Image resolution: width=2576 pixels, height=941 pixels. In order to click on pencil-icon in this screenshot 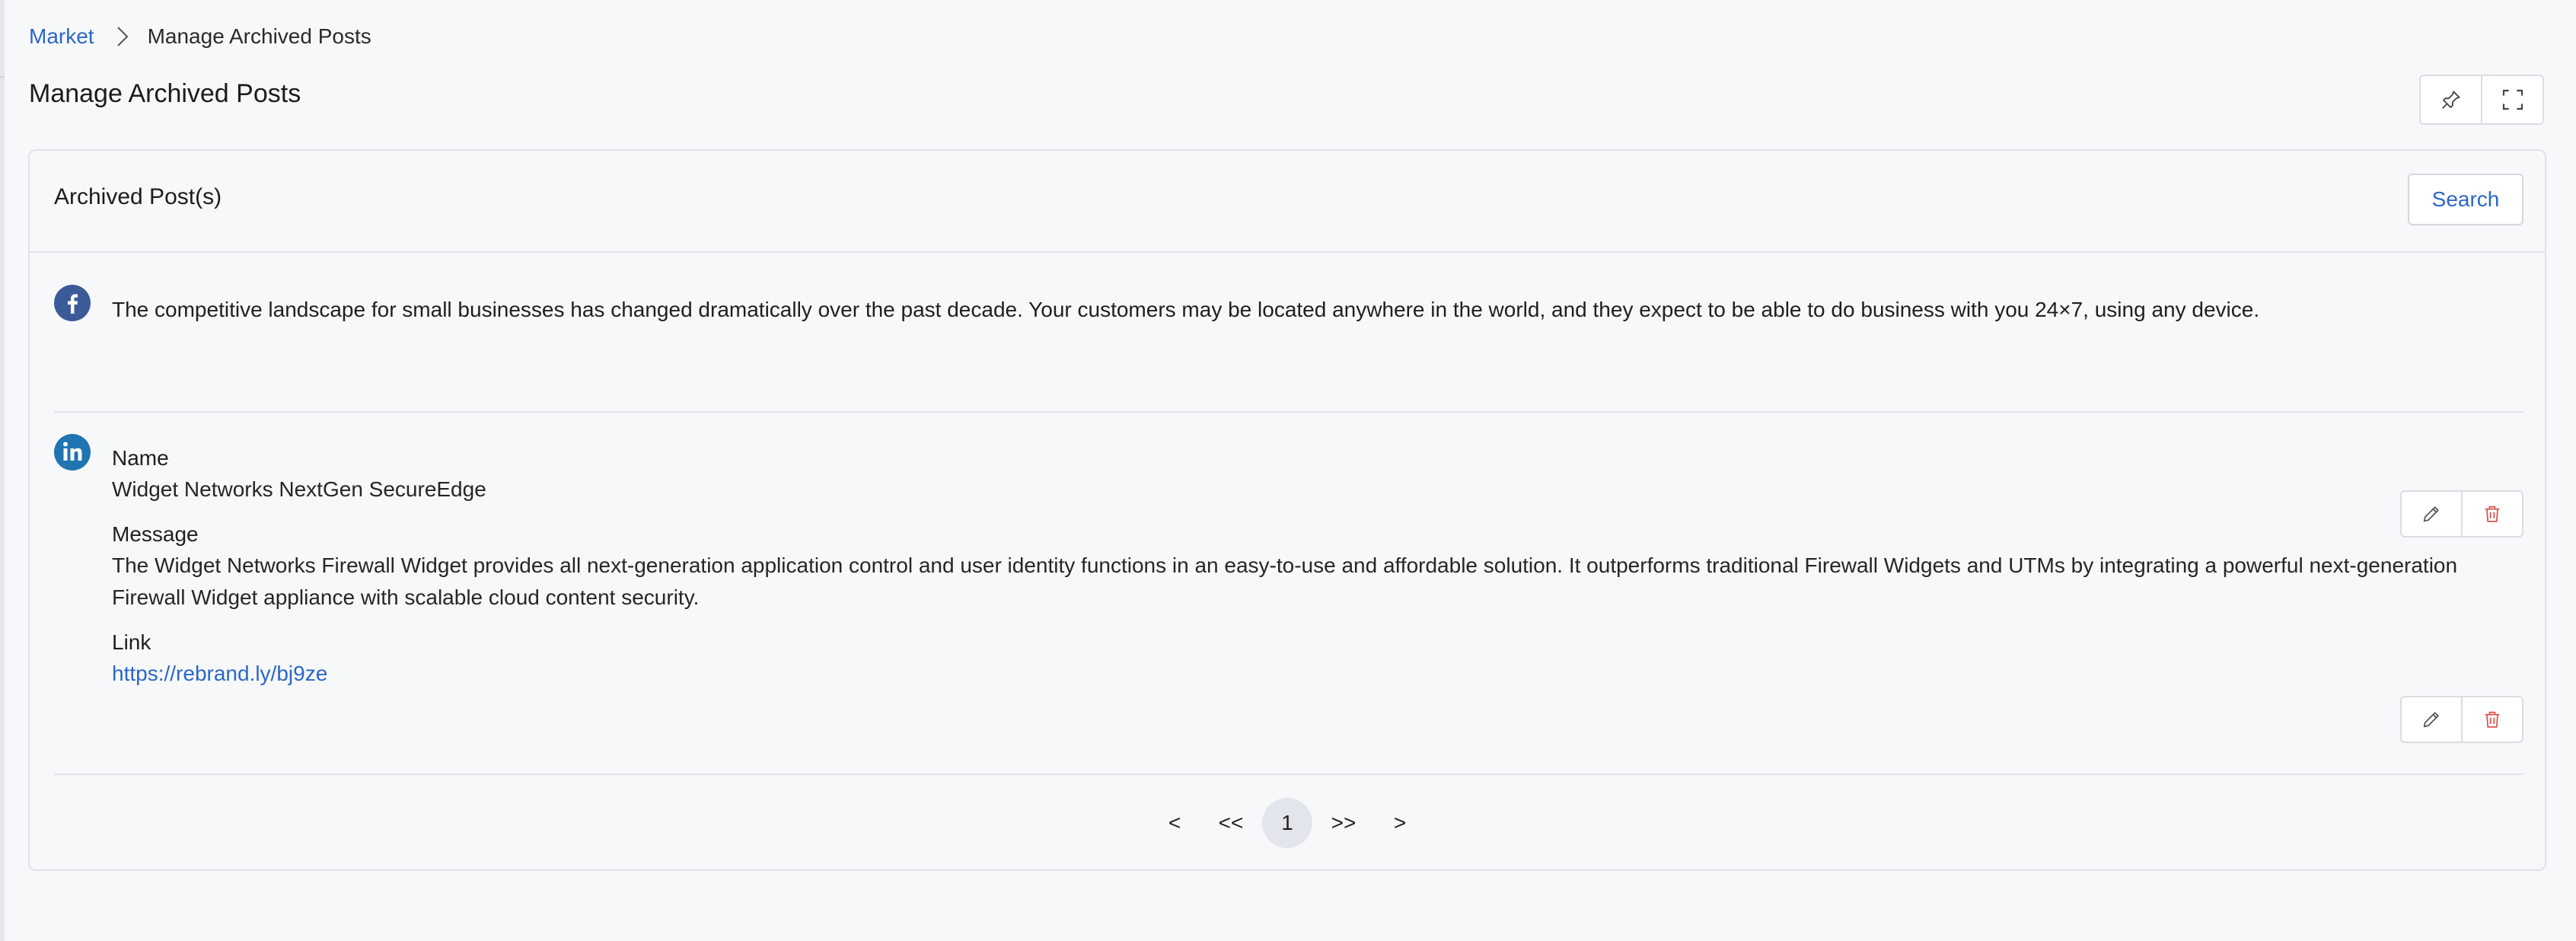, I will do `click(2431, 720)`.